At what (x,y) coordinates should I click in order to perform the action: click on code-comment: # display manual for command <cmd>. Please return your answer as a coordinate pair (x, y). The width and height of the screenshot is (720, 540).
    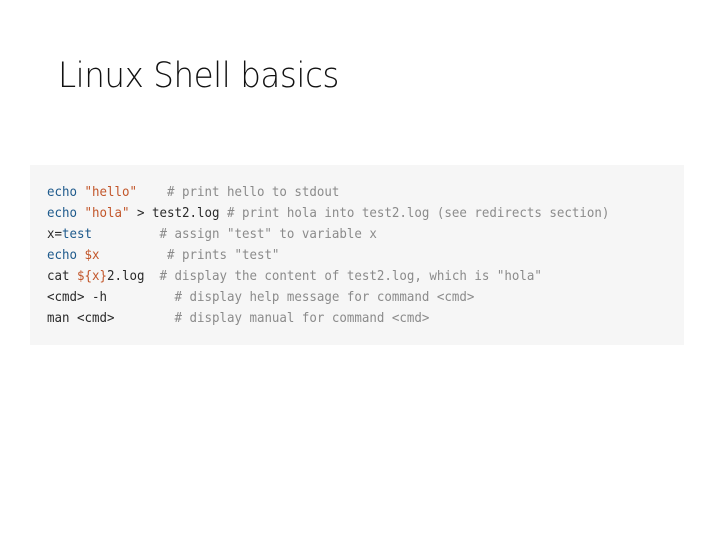
    Looking at the image, I should click on (302, 318).